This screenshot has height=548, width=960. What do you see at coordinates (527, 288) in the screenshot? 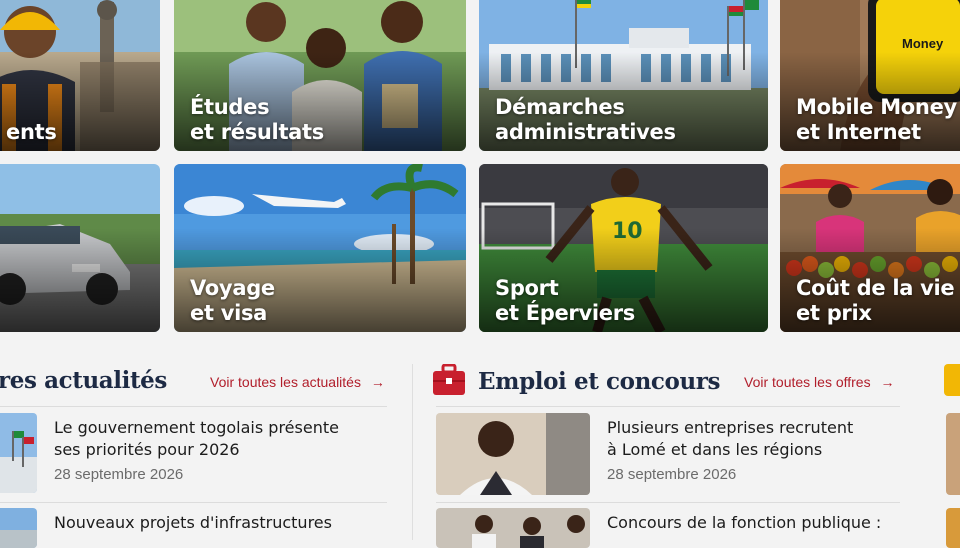
I see `tile-caption-line1: Sport` at bounding box center [527, 288].